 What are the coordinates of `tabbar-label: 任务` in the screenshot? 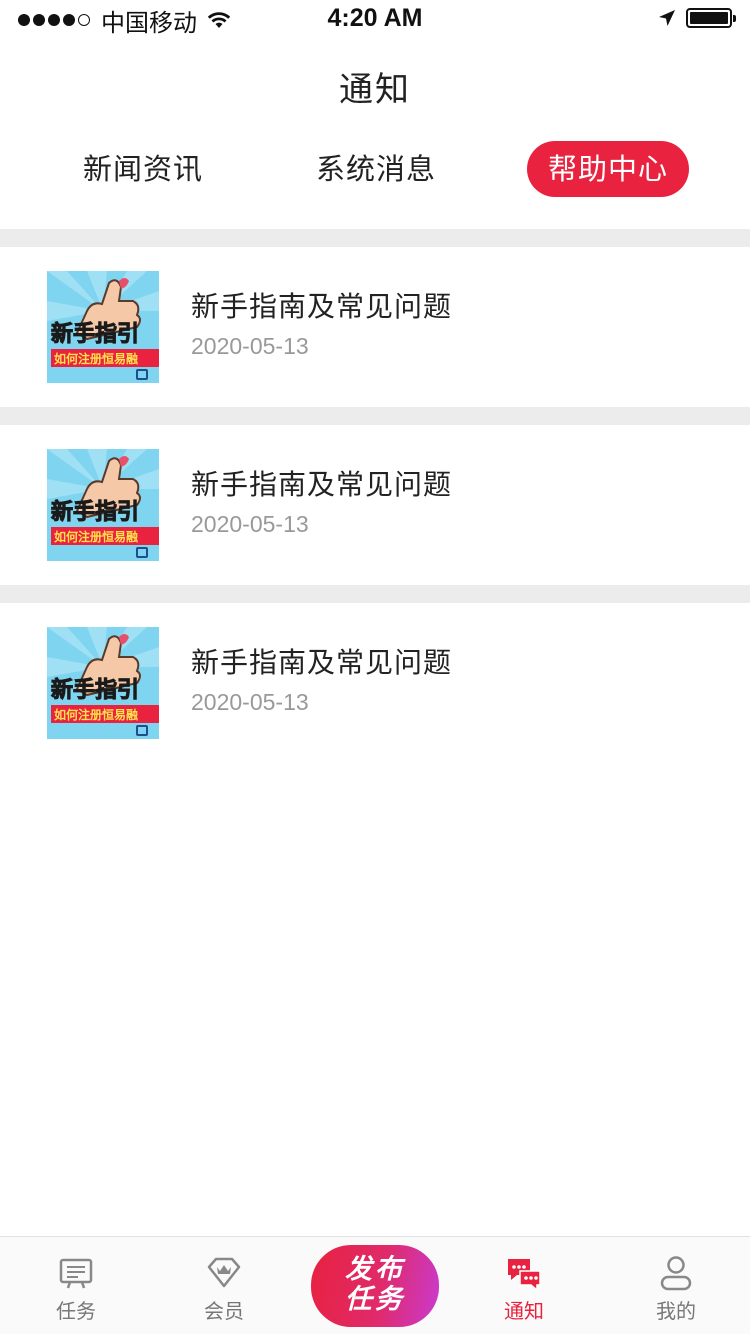 It's located at (76, 1311).